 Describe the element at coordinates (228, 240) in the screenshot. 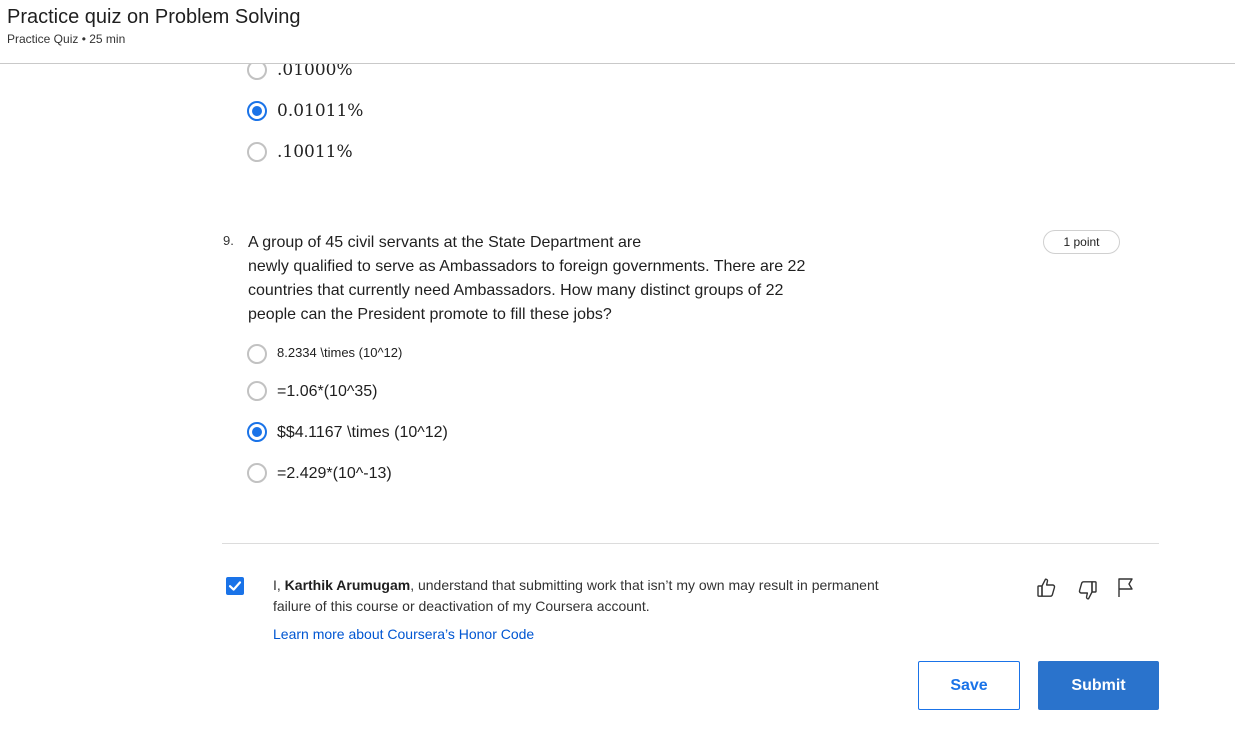

I see `question-number: 9.` at that location.